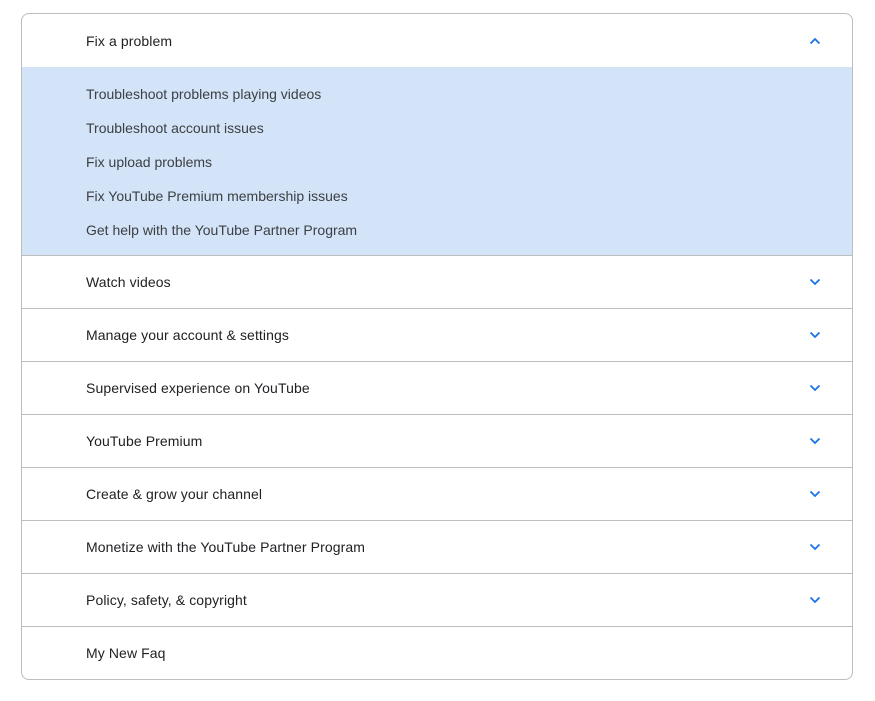  What do you see at coordinates (815, 41) in the screenshot?
I see `chevron-up-icon` at bounding box center [815, 41].